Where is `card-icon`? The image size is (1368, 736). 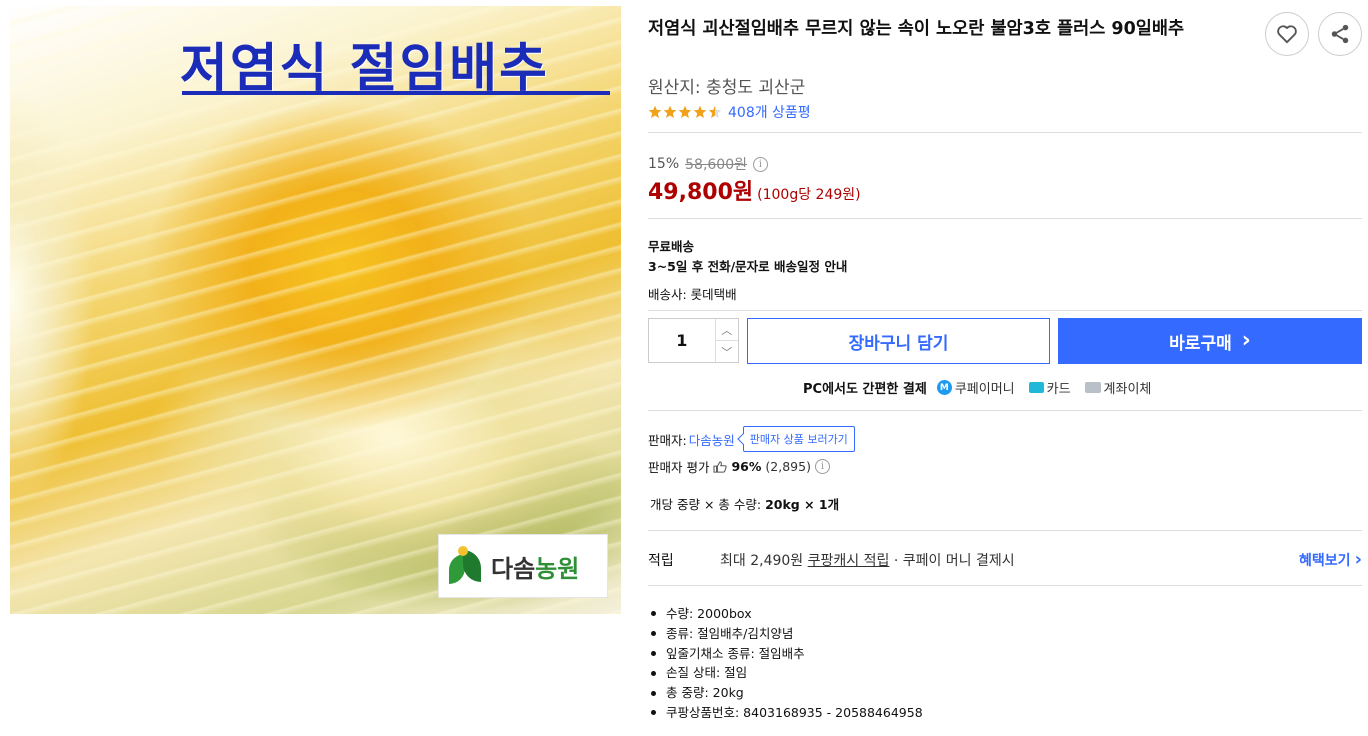 card-icon is located at coordinates (1036, 387).